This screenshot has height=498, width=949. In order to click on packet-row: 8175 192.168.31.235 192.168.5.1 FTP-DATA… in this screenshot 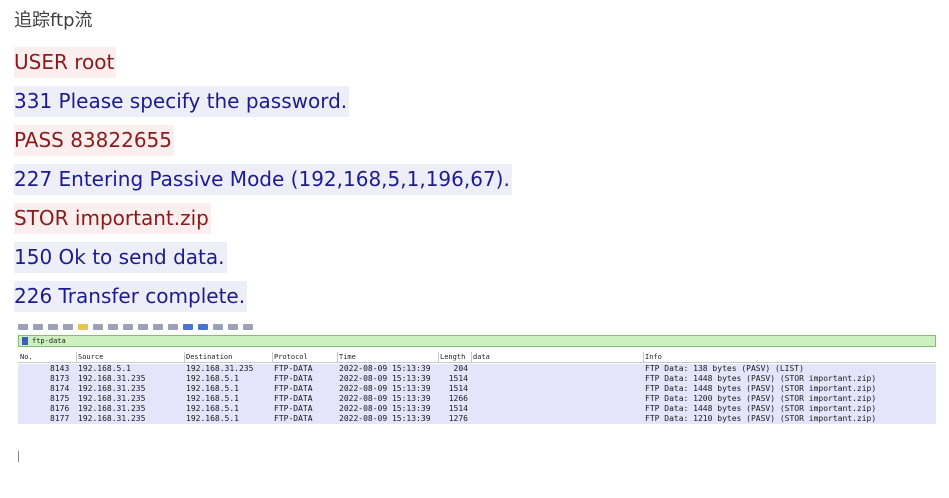, I will do `click(477, 399)`.